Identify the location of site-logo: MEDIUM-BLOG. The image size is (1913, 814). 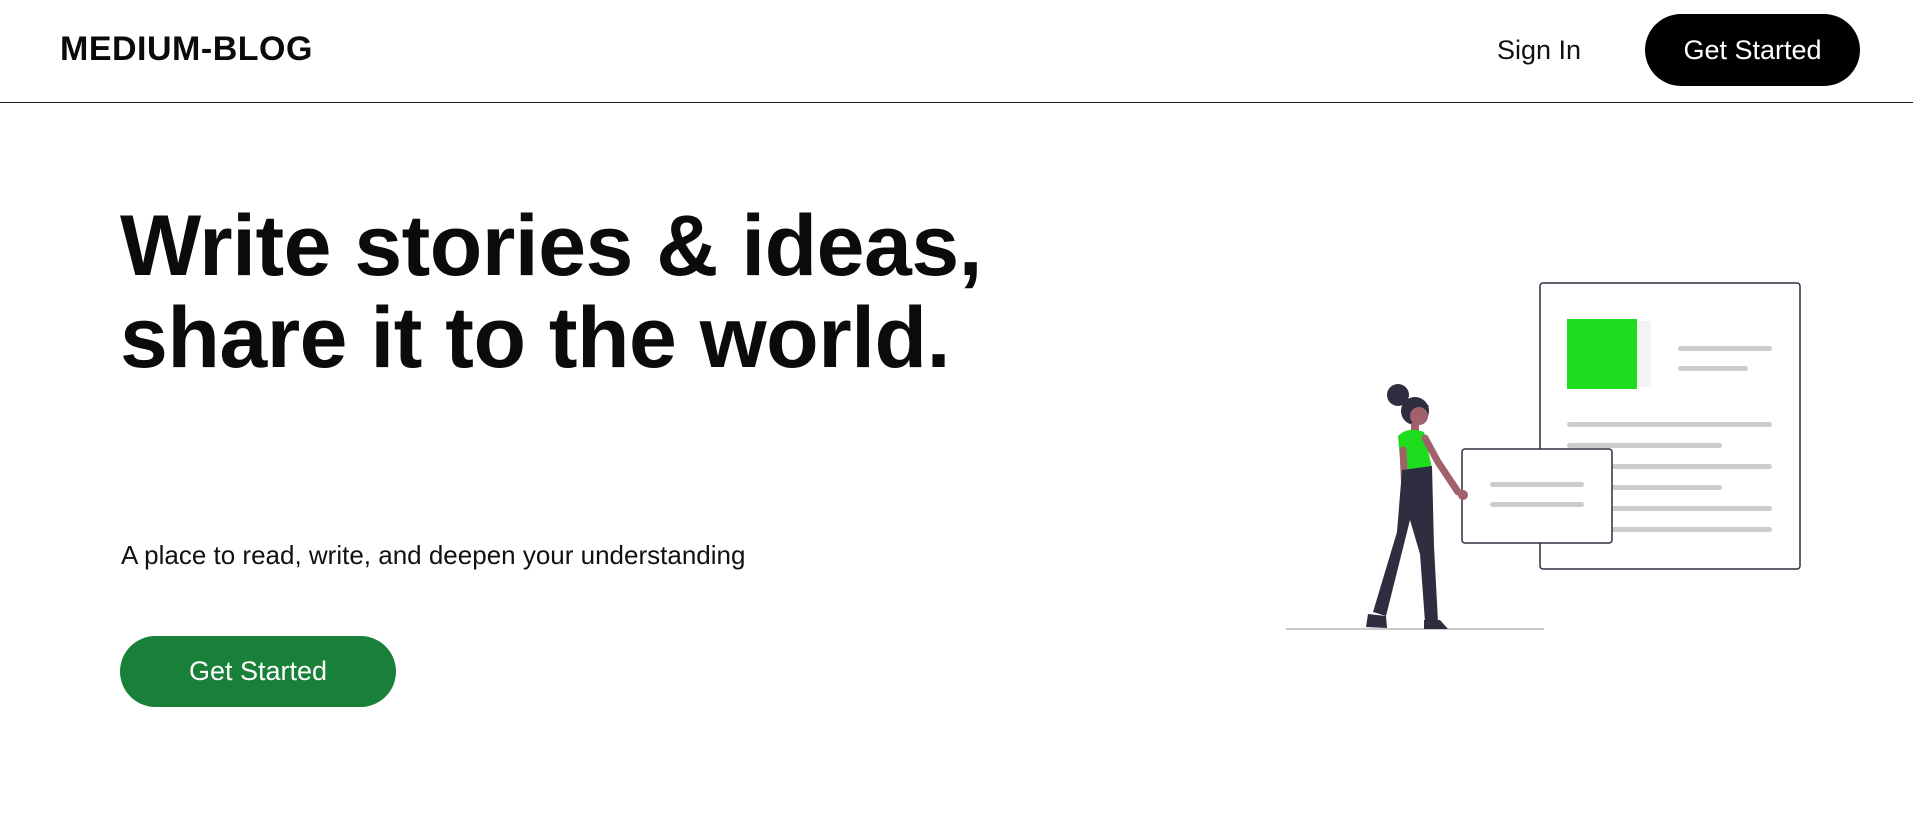
(186, 49).